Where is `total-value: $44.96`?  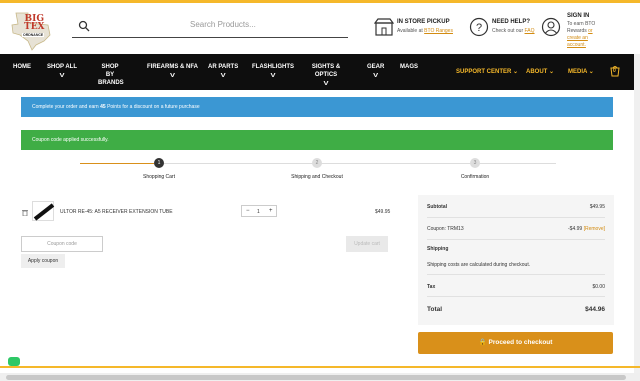 total-value: $44.96 is located at coordinates (595, 309).